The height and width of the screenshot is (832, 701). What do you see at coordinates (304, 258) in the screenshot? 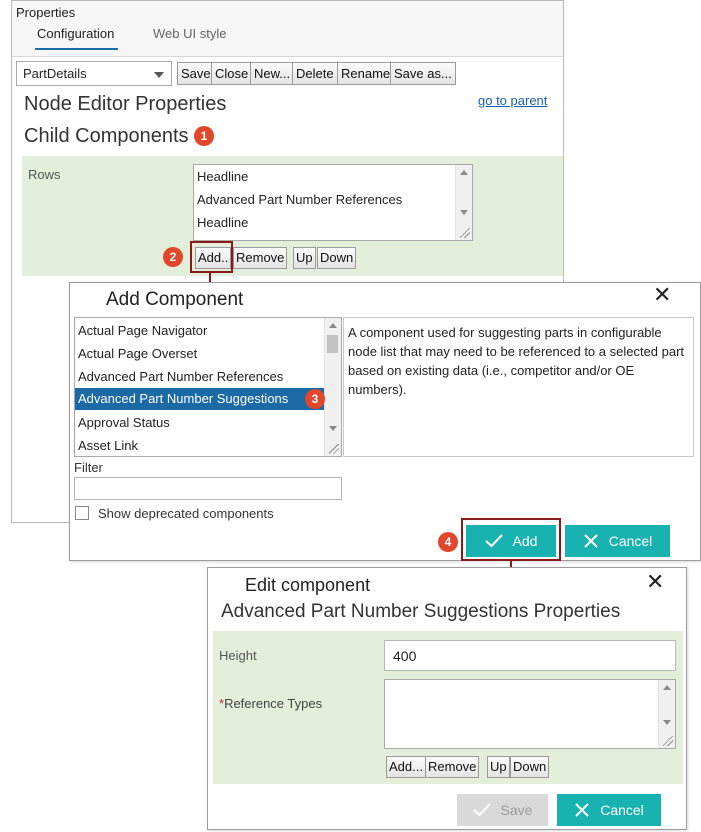
I see `up-row-button: Up` at bounding box center [304, 258].